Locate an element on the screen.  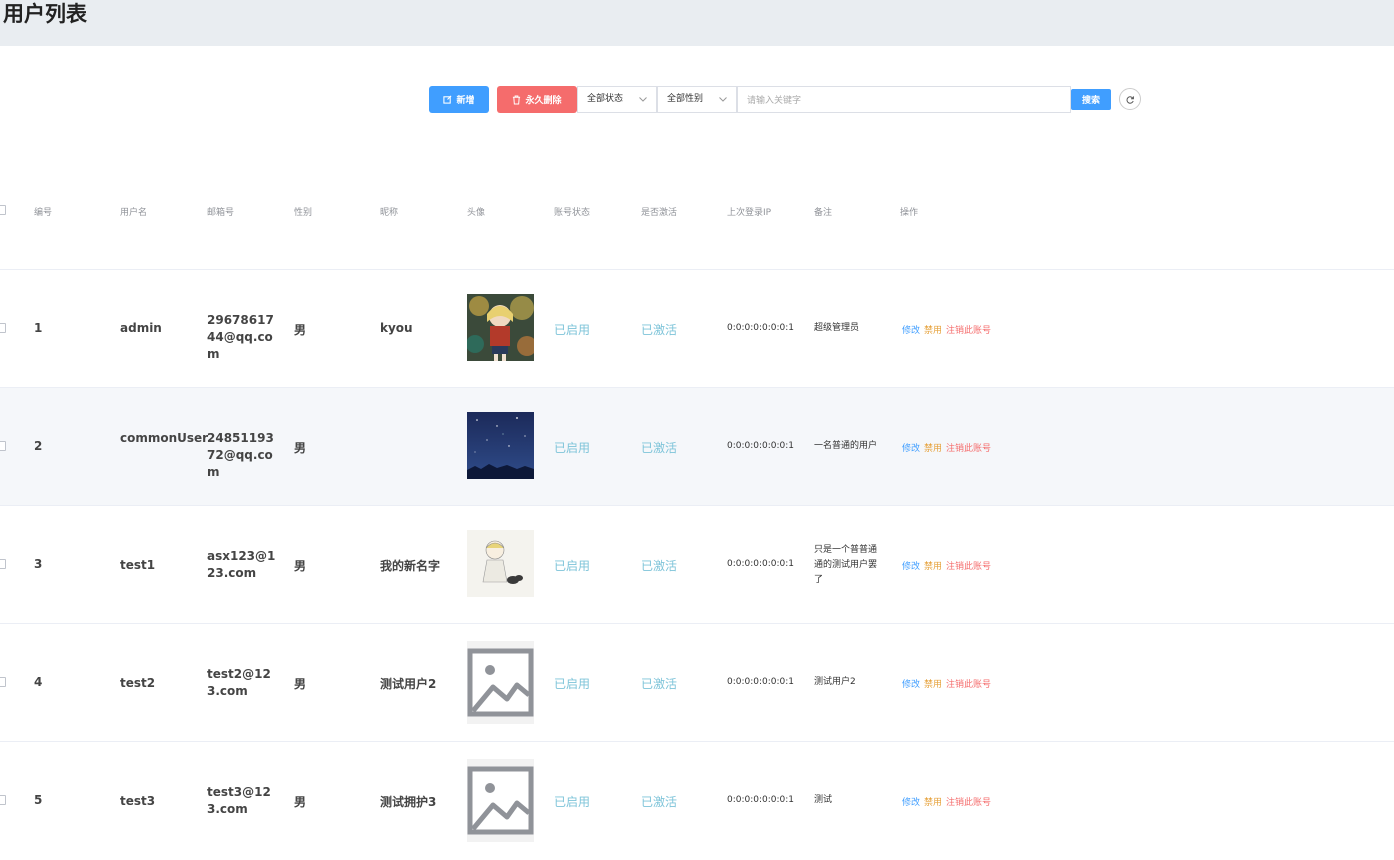
delete-button: 永久删除 is located at coordinates (537, 99).